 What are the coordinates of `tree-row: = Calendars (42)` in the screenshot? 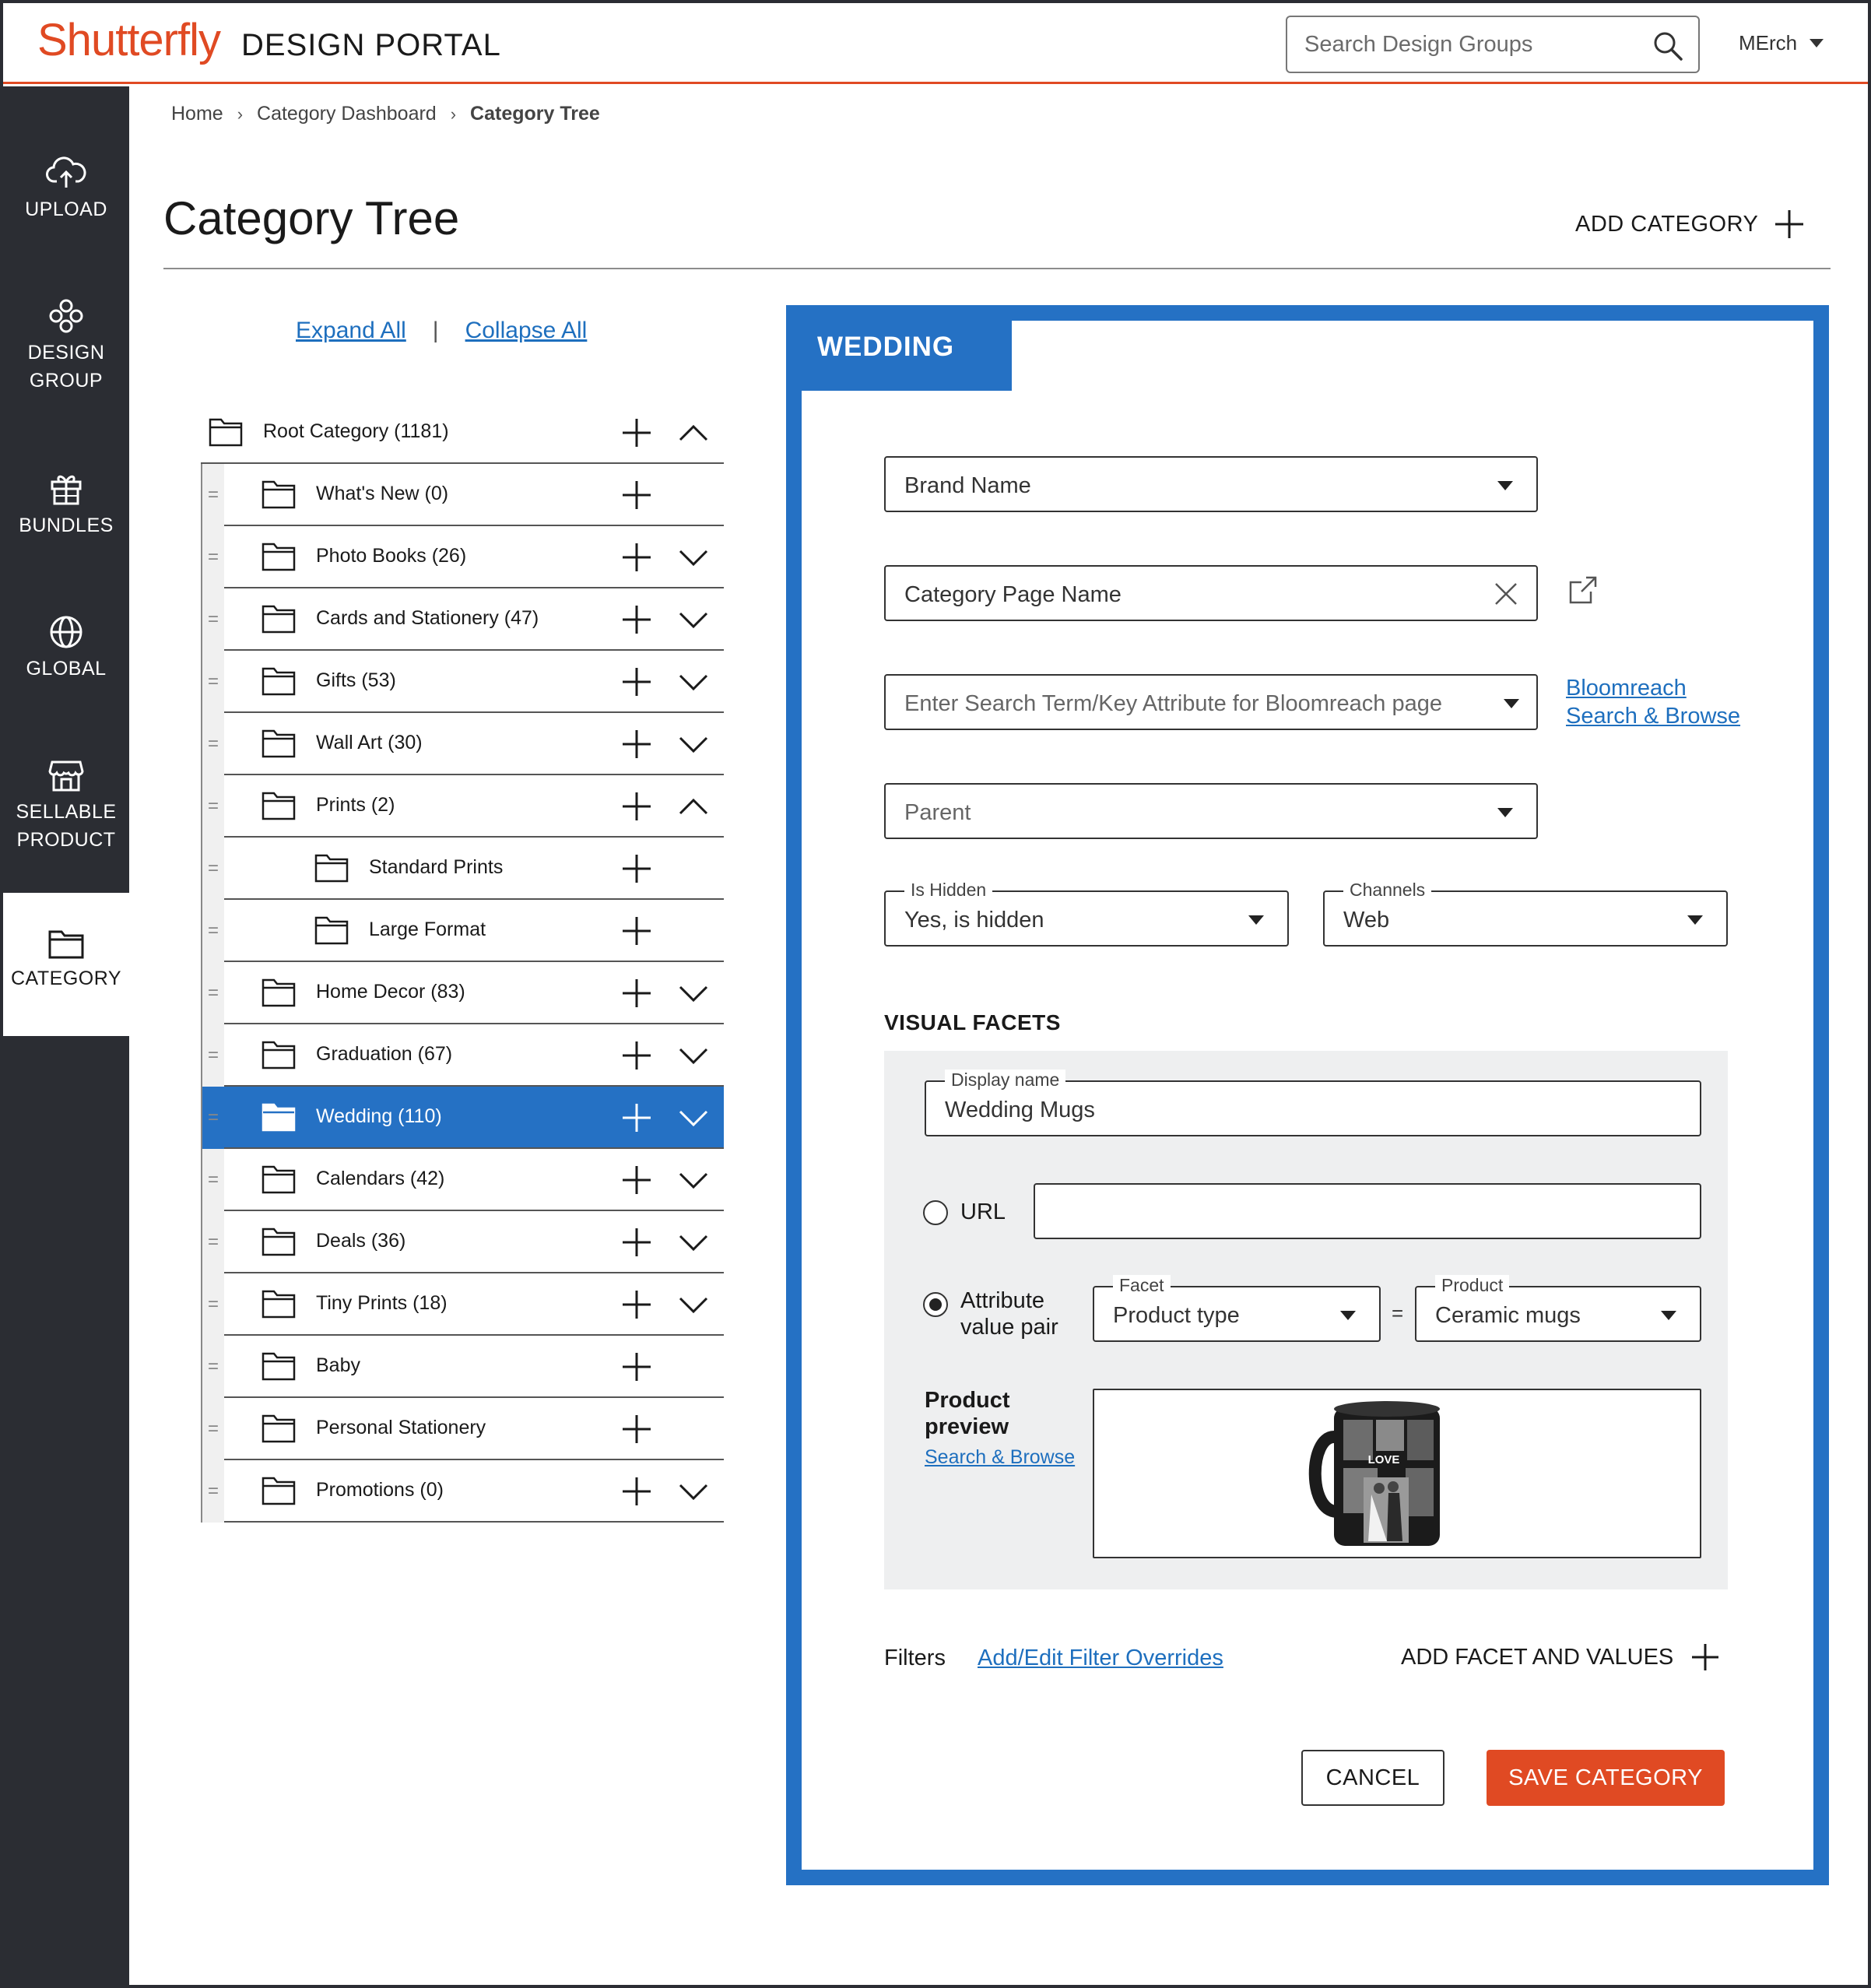 It's located at (462, 1180).